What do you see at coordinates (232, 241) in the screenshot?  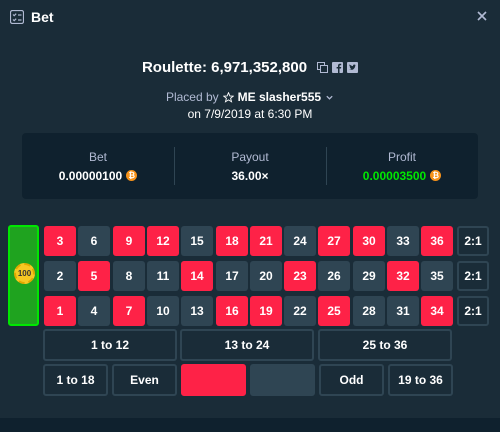 I see `number-cell-18: 18` at bounding box center [232, 241].